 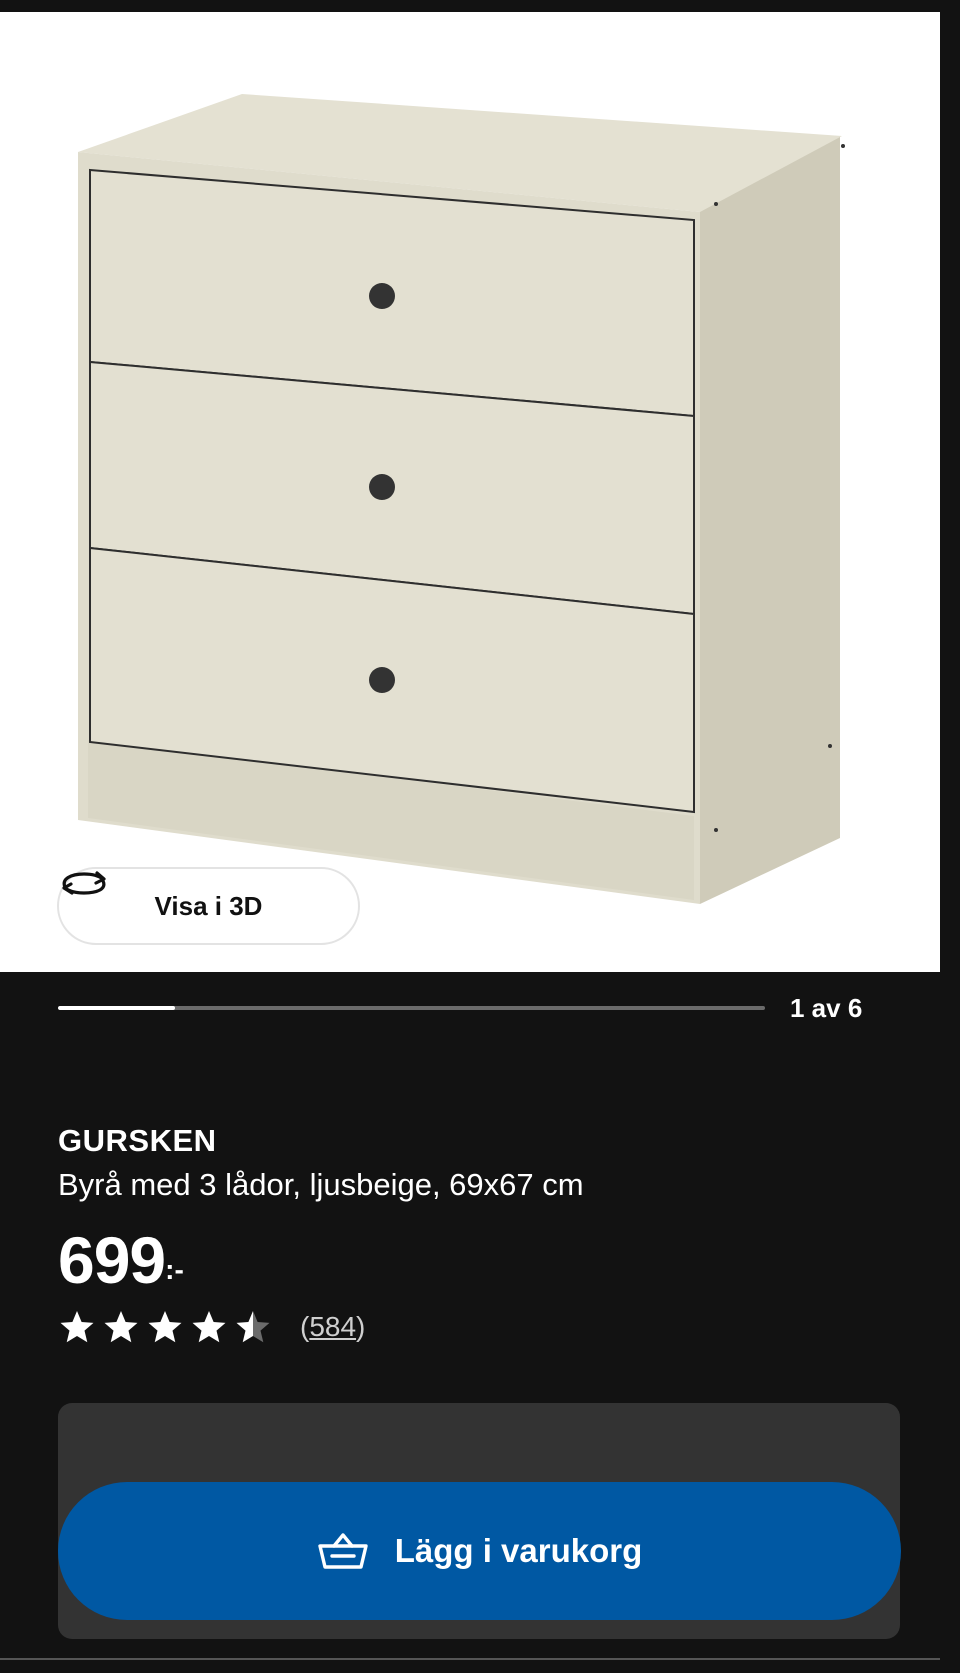 I want to click on bottom-divider, so click(x=470, y=1659).